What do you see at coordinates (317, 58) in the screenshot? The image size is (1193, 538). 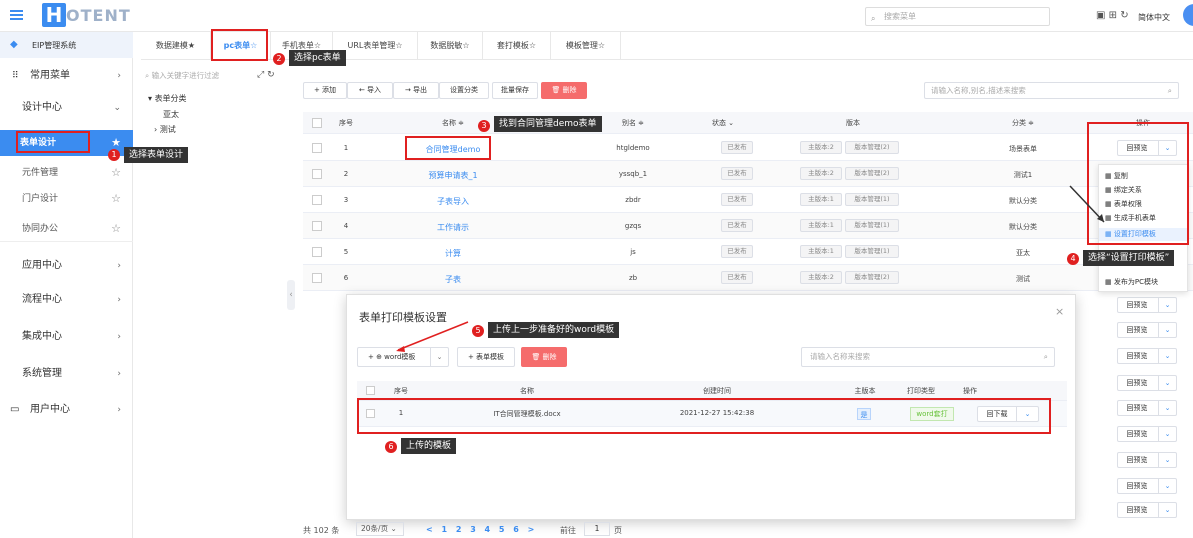 I see `step-callout: 选择pc表单` at bounding box center [317, 58].